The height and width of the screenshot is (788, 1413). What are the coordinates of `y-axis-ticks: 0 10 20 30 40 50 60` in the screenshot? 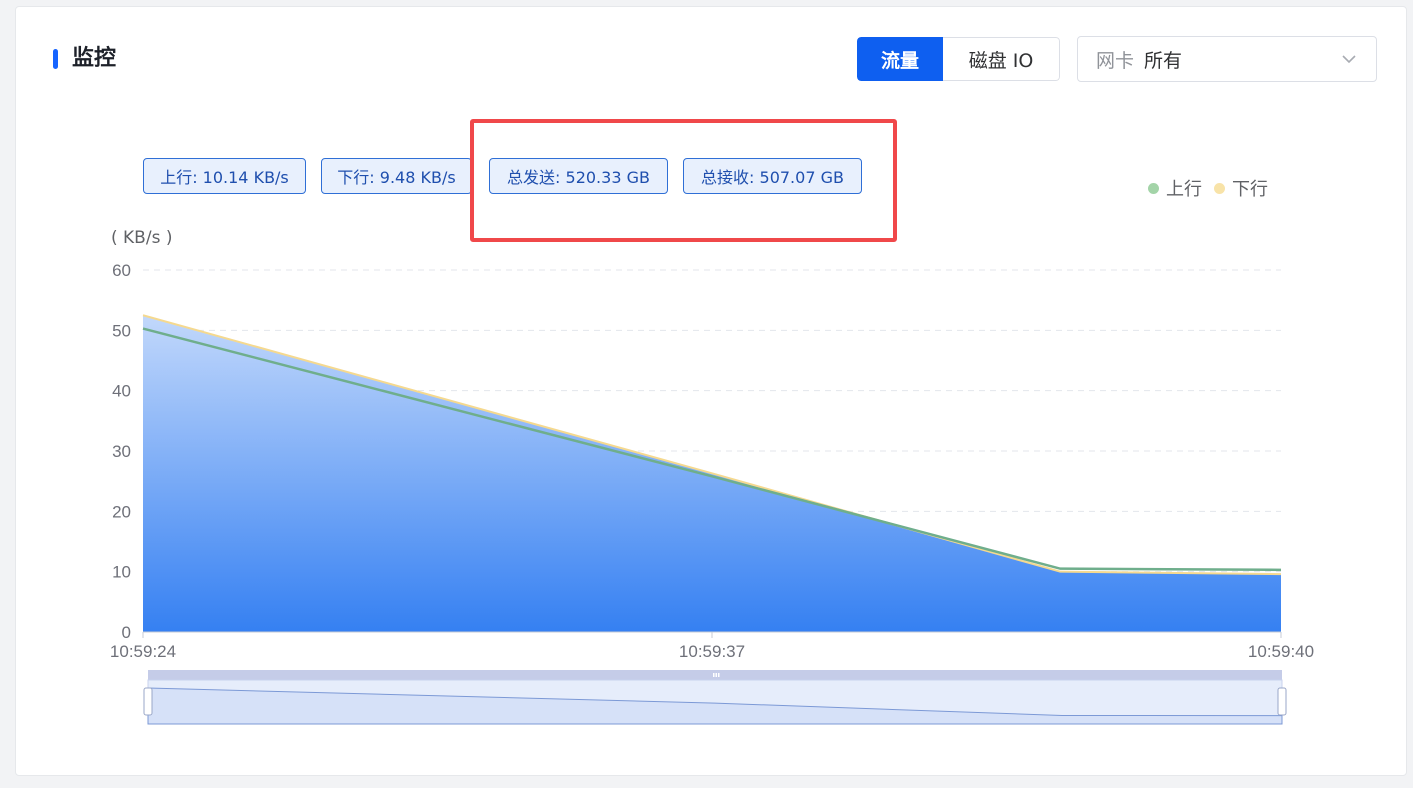 It's located at (121, 451).